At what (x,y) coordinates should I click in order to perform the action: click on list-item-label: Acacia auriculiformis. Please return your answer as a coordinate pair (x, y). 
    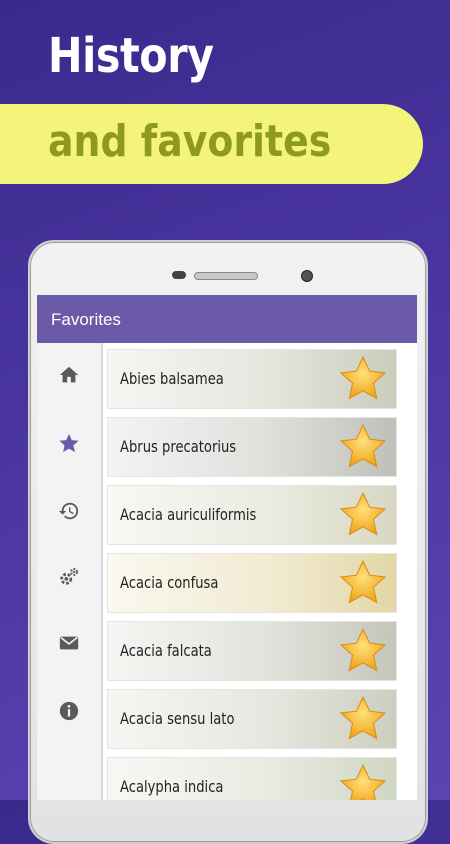
    Looking at the image, I should click on (188, 514).